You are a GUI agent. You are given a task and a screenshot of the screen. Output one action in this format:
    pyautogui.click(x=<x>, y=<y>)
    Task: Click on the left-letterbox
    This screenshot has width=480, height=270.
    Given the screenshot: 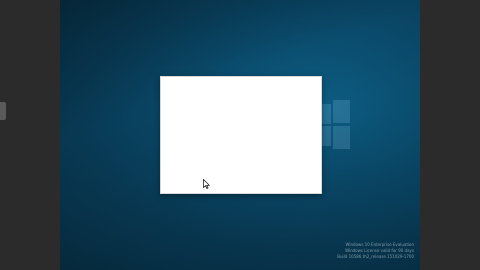 What is the action you would take?
    pyautogui.click(x=30, y=135)
    